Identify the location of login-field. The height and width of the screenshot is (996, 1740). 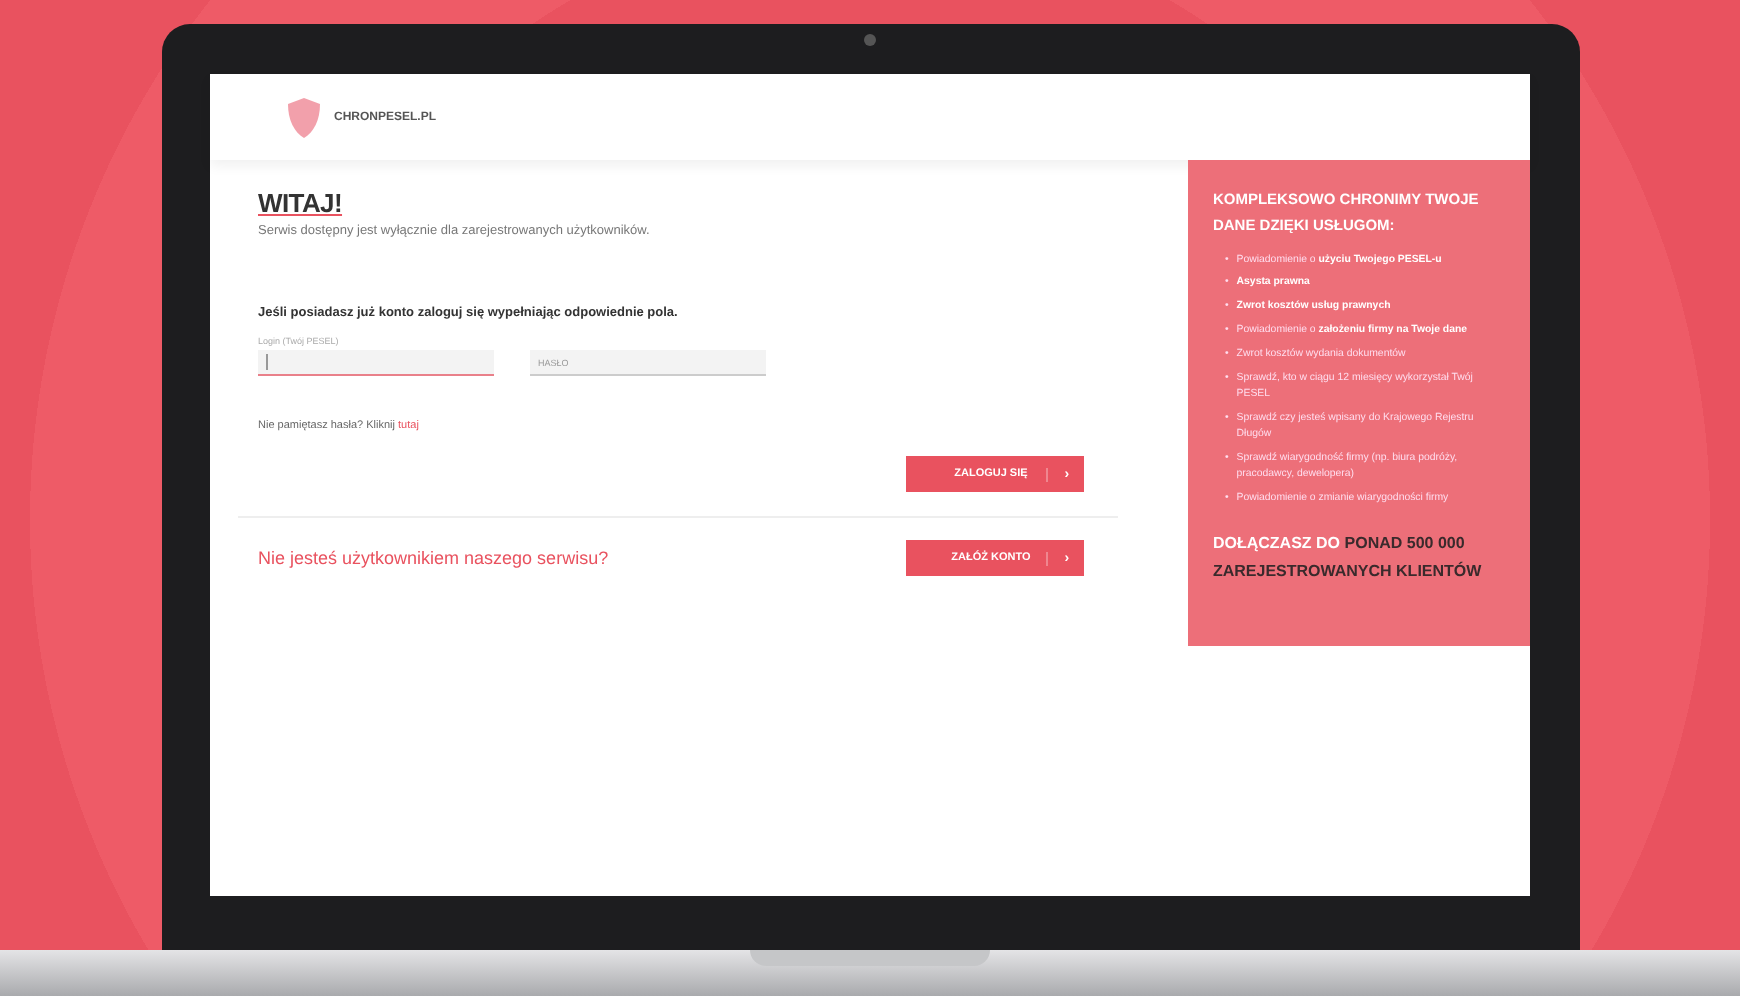
(376, 363).